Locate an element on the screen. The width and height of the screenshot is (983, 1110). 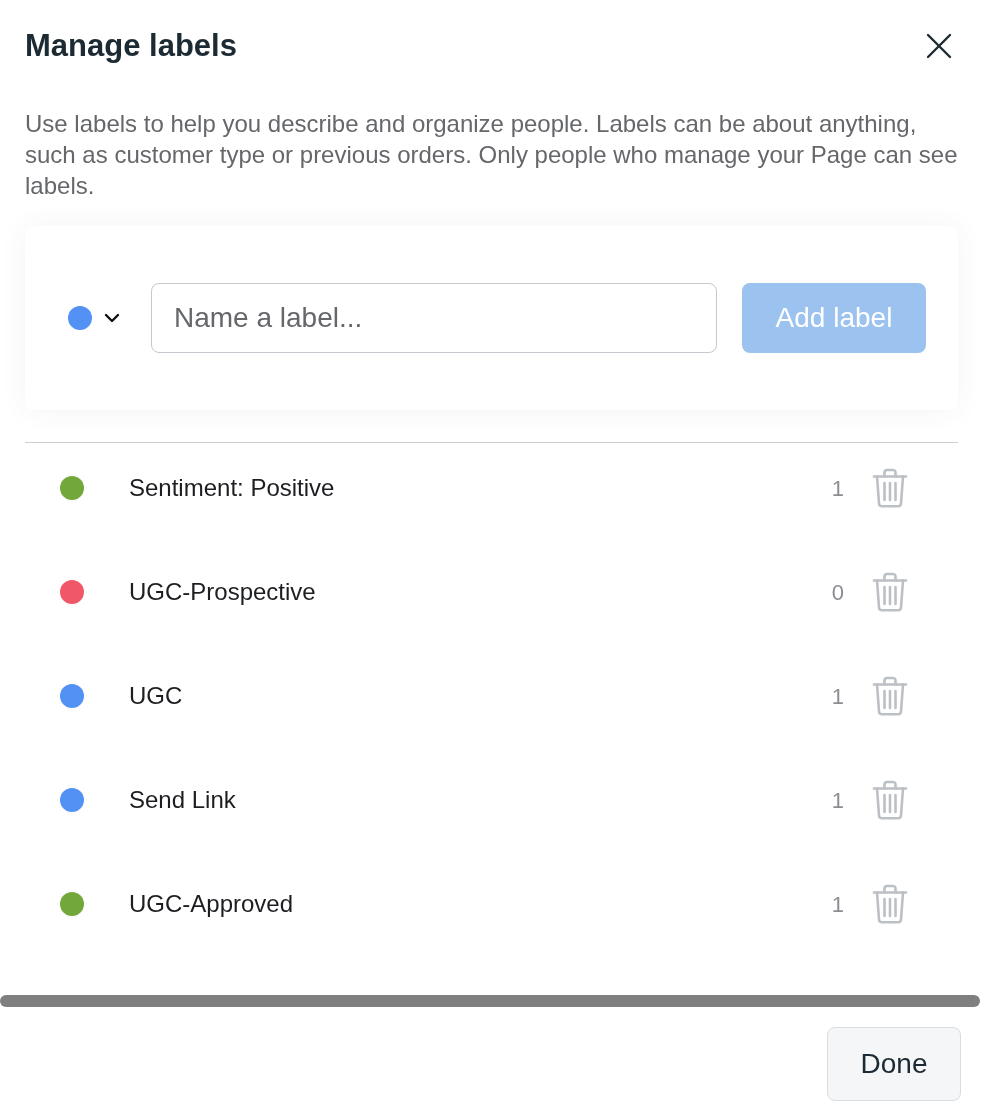
dialog-title: Manage labels is located at coordinates (131, 46).